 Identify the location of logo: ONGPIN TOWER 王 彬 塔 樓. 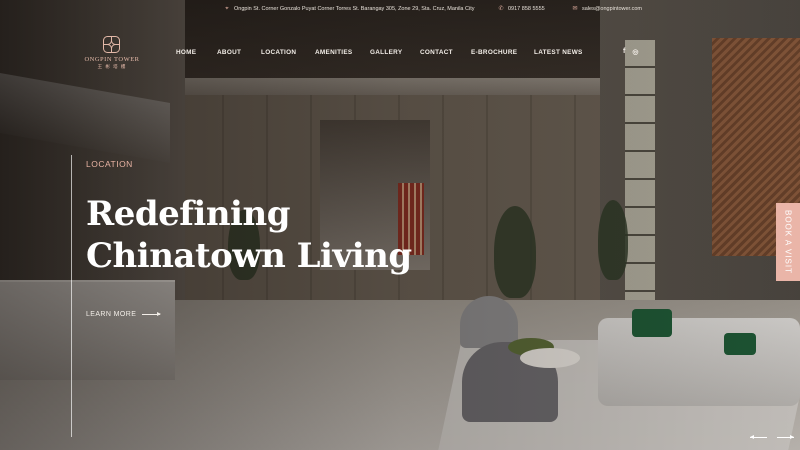
(112, 53).